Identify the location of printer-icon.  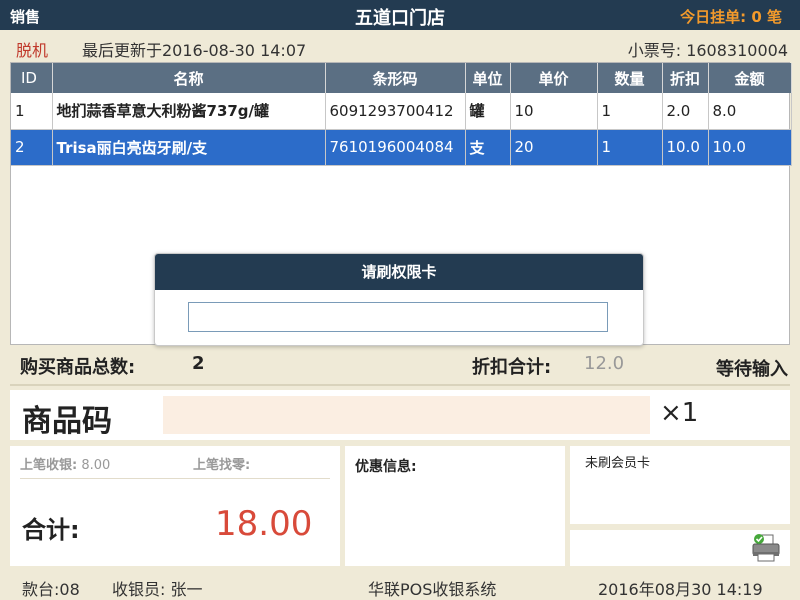
(766, 548).